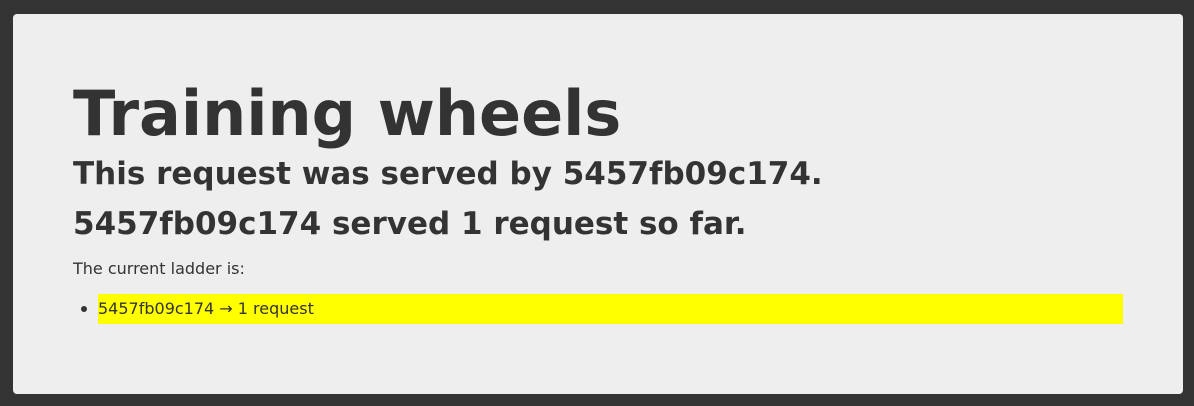  Describe the element at coordinates (84, 309) in the screenshot. I see `bullet-icon` at that location.